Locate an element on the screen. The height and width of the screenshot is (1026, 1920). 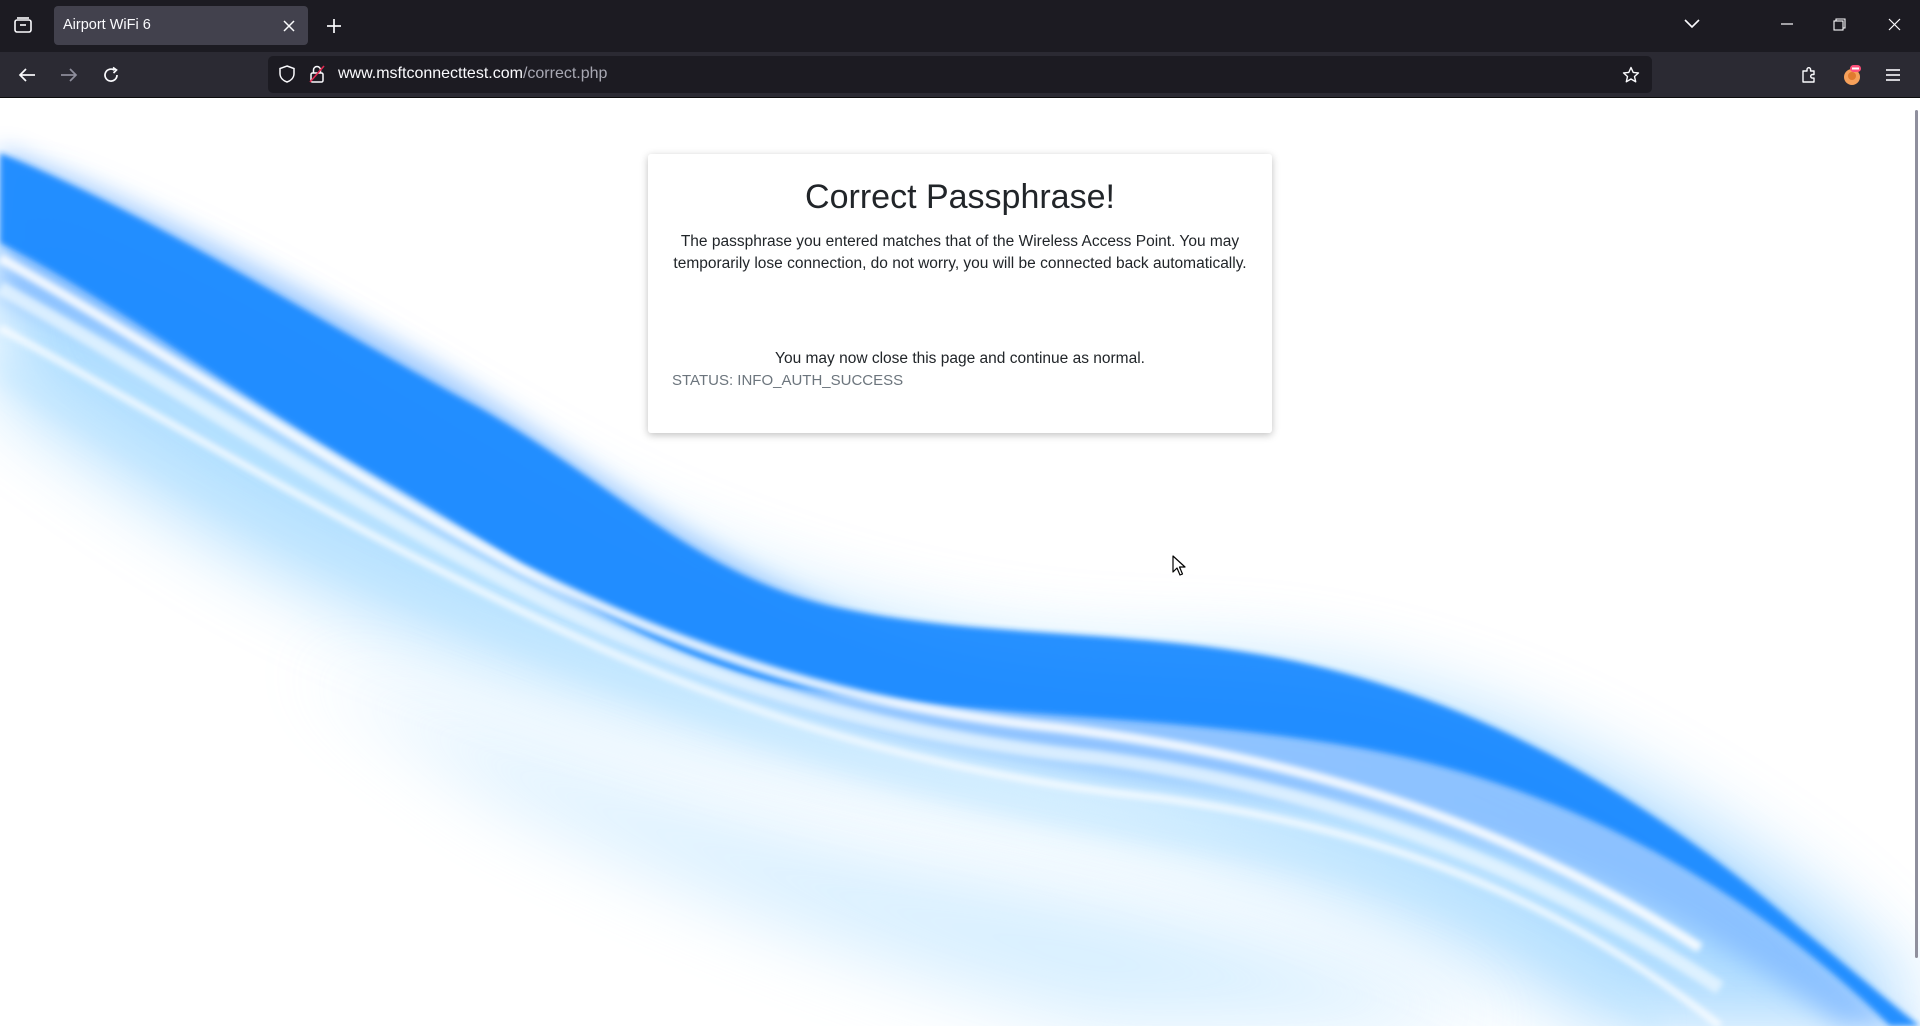
tab-list-icon is located at coordinates (23, 25).